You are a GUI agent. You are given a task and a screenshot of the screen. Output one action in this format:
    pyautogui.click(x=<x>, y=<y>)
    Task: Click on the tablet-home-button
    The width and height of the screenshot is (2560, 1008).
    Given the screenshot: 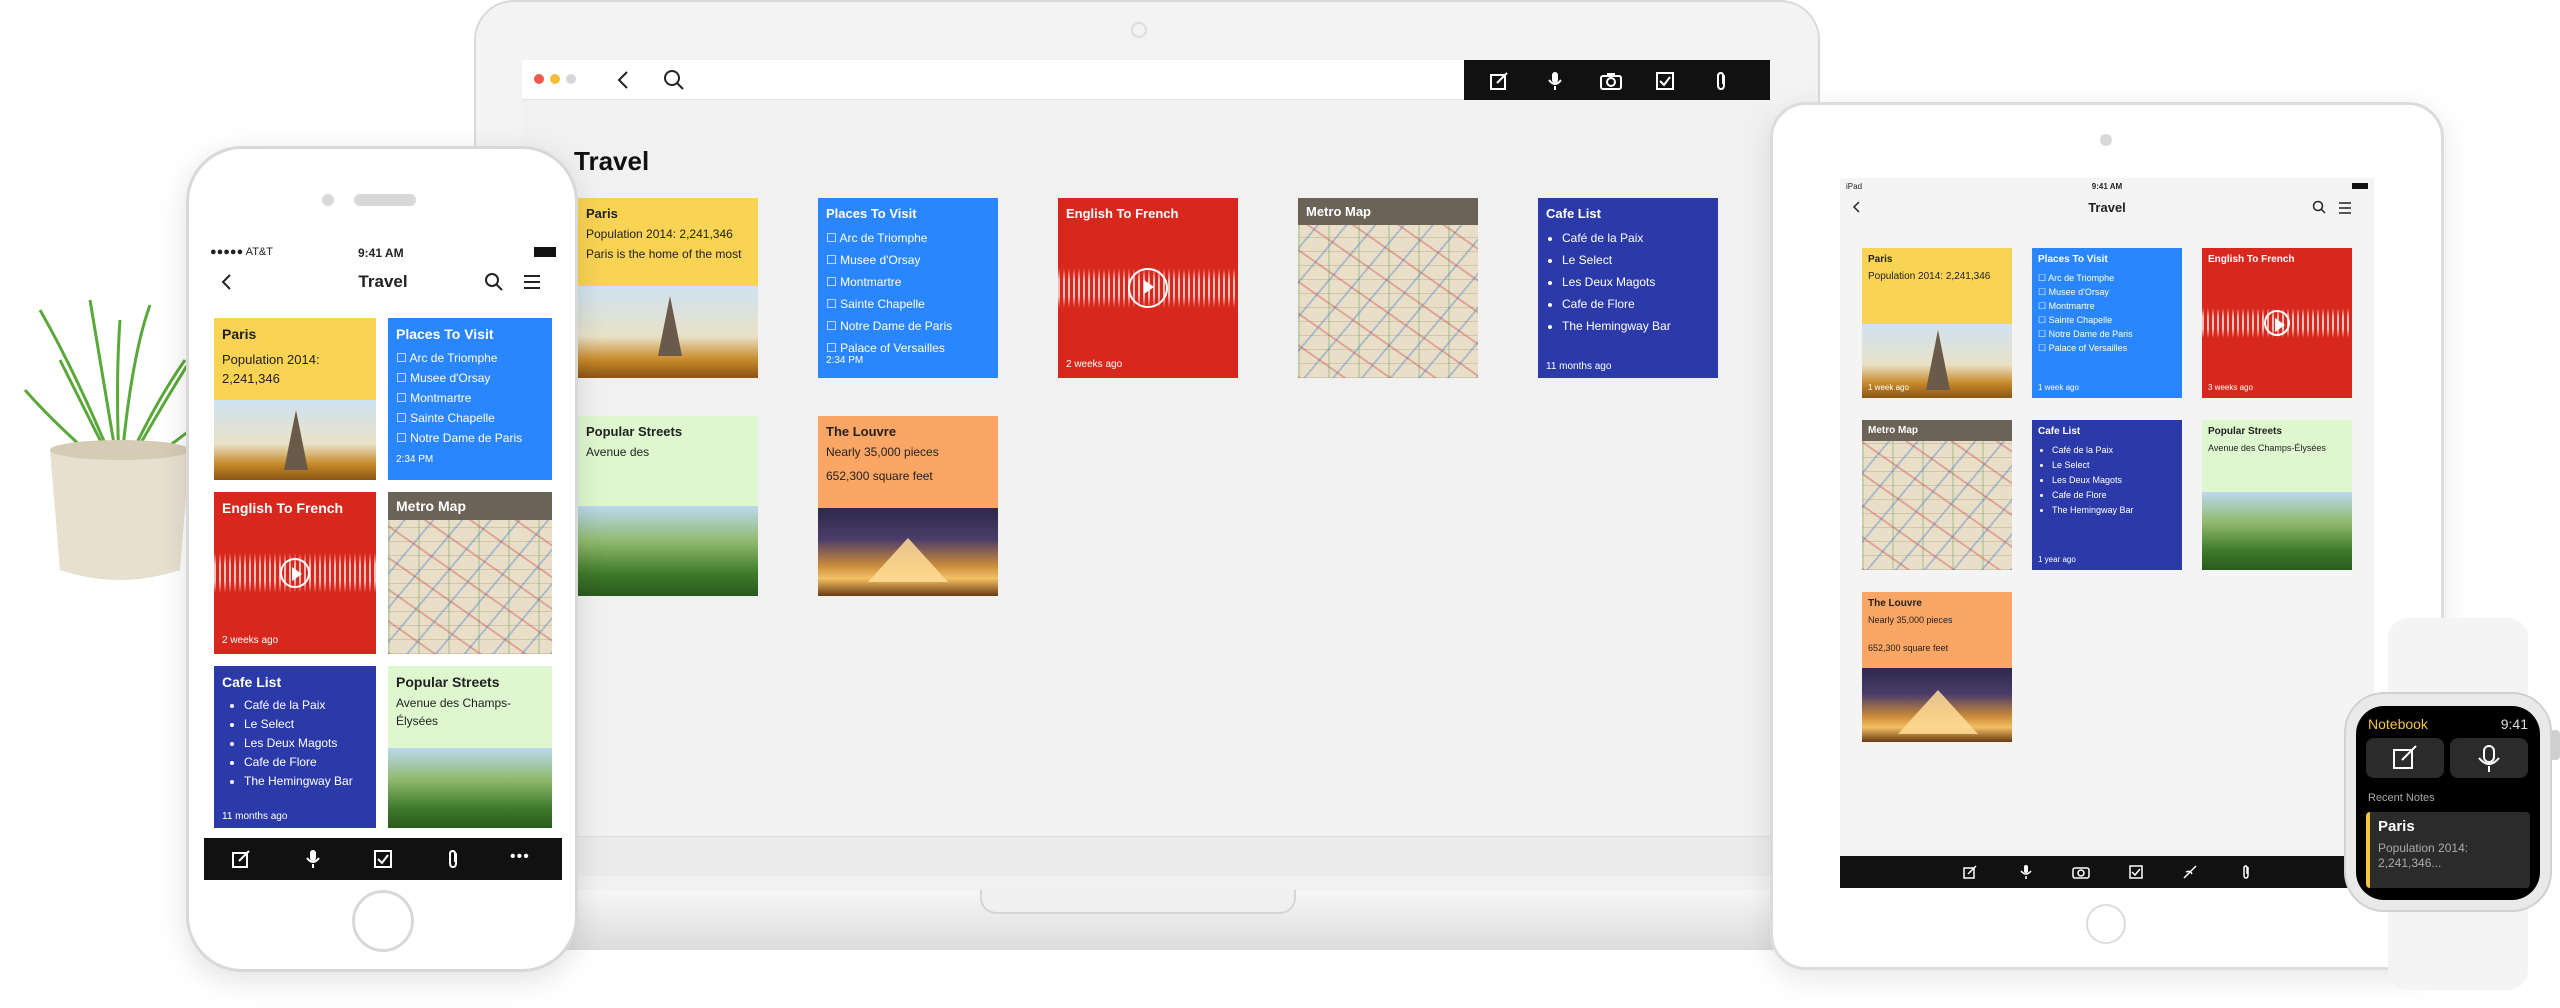 What is the action you would take?
    pyautogui.click(x=2106, y=924)
    